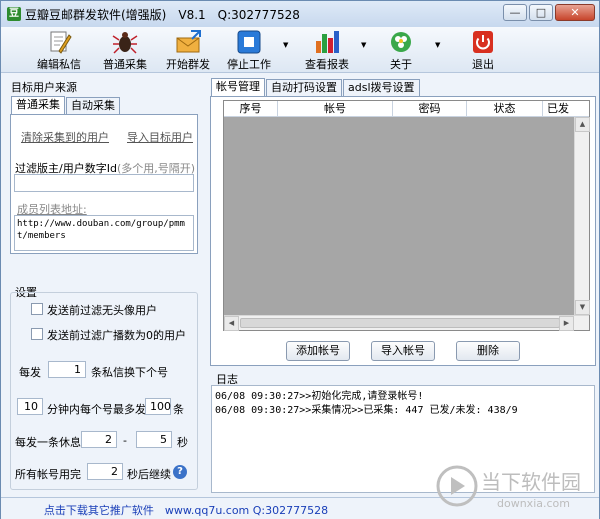  I want to click on watermark-domain: downxia.com, so click(533, 503).